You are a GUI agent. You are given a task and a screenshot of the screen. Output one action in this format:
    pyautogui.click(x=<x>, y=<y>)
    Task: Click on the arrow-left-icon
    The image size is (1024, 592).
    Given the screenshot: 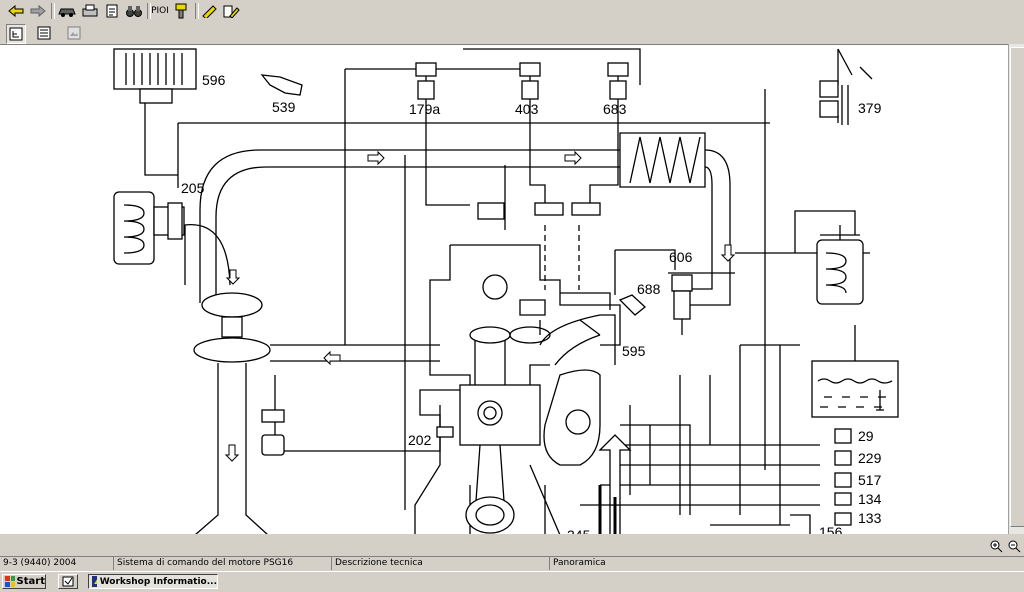 What is the action you would take?
    pyautogui.click(x=16, y=11)
    